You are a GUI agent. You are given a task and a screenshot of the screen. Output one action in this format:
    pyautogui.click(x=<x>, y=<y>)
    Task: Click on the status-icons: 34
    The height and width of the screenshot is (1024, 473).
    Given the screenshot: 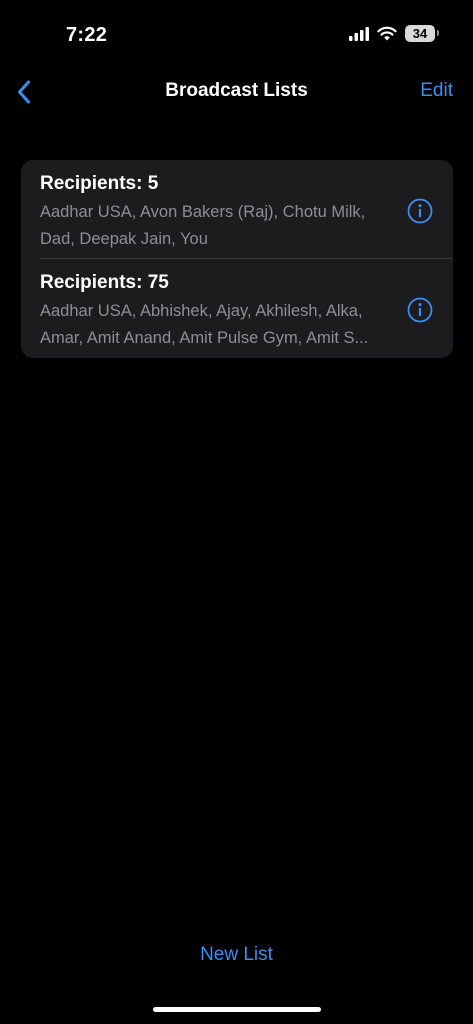 What is the action you would take?
    pyautogui.click(x=394, y=33)
    